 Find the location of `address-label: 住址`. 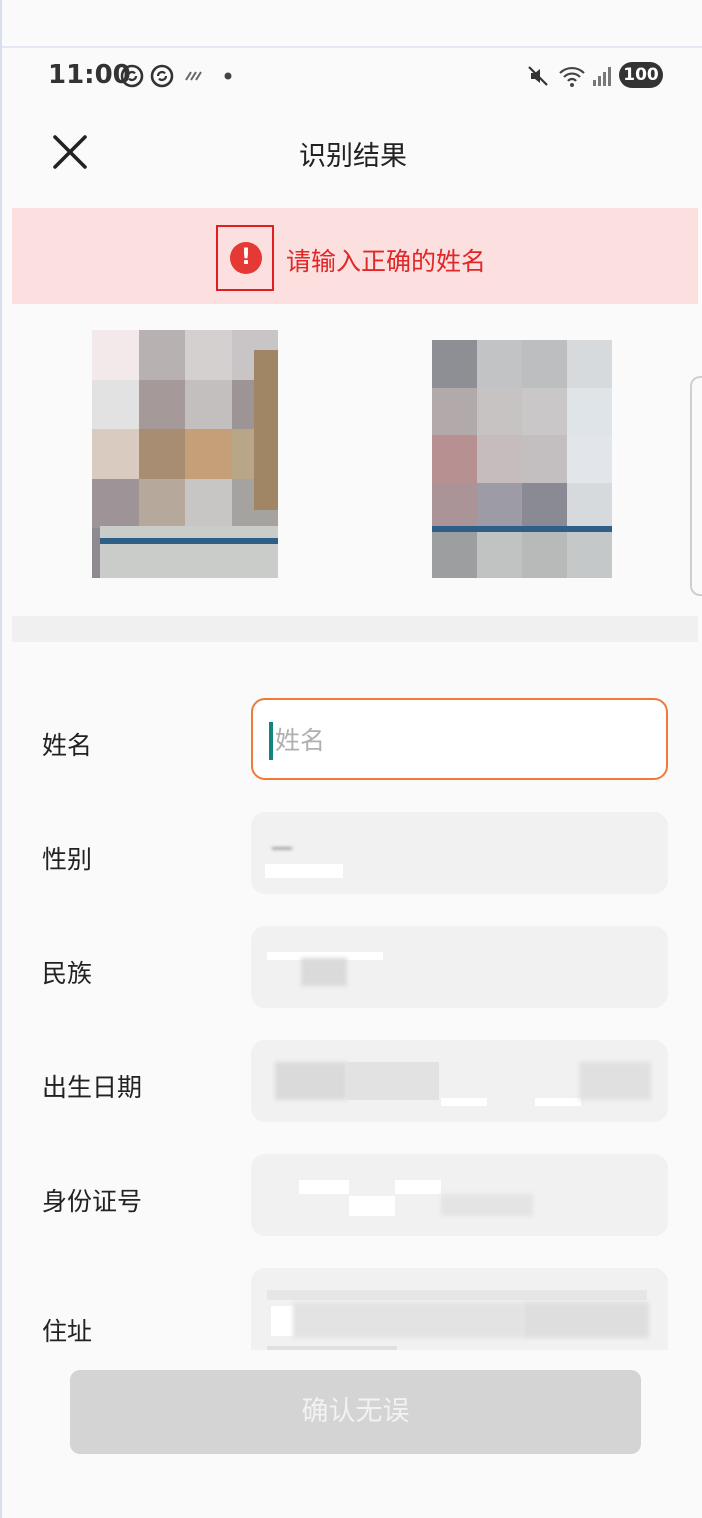

address-label: 住址 is located at coordinates (67, 1331).